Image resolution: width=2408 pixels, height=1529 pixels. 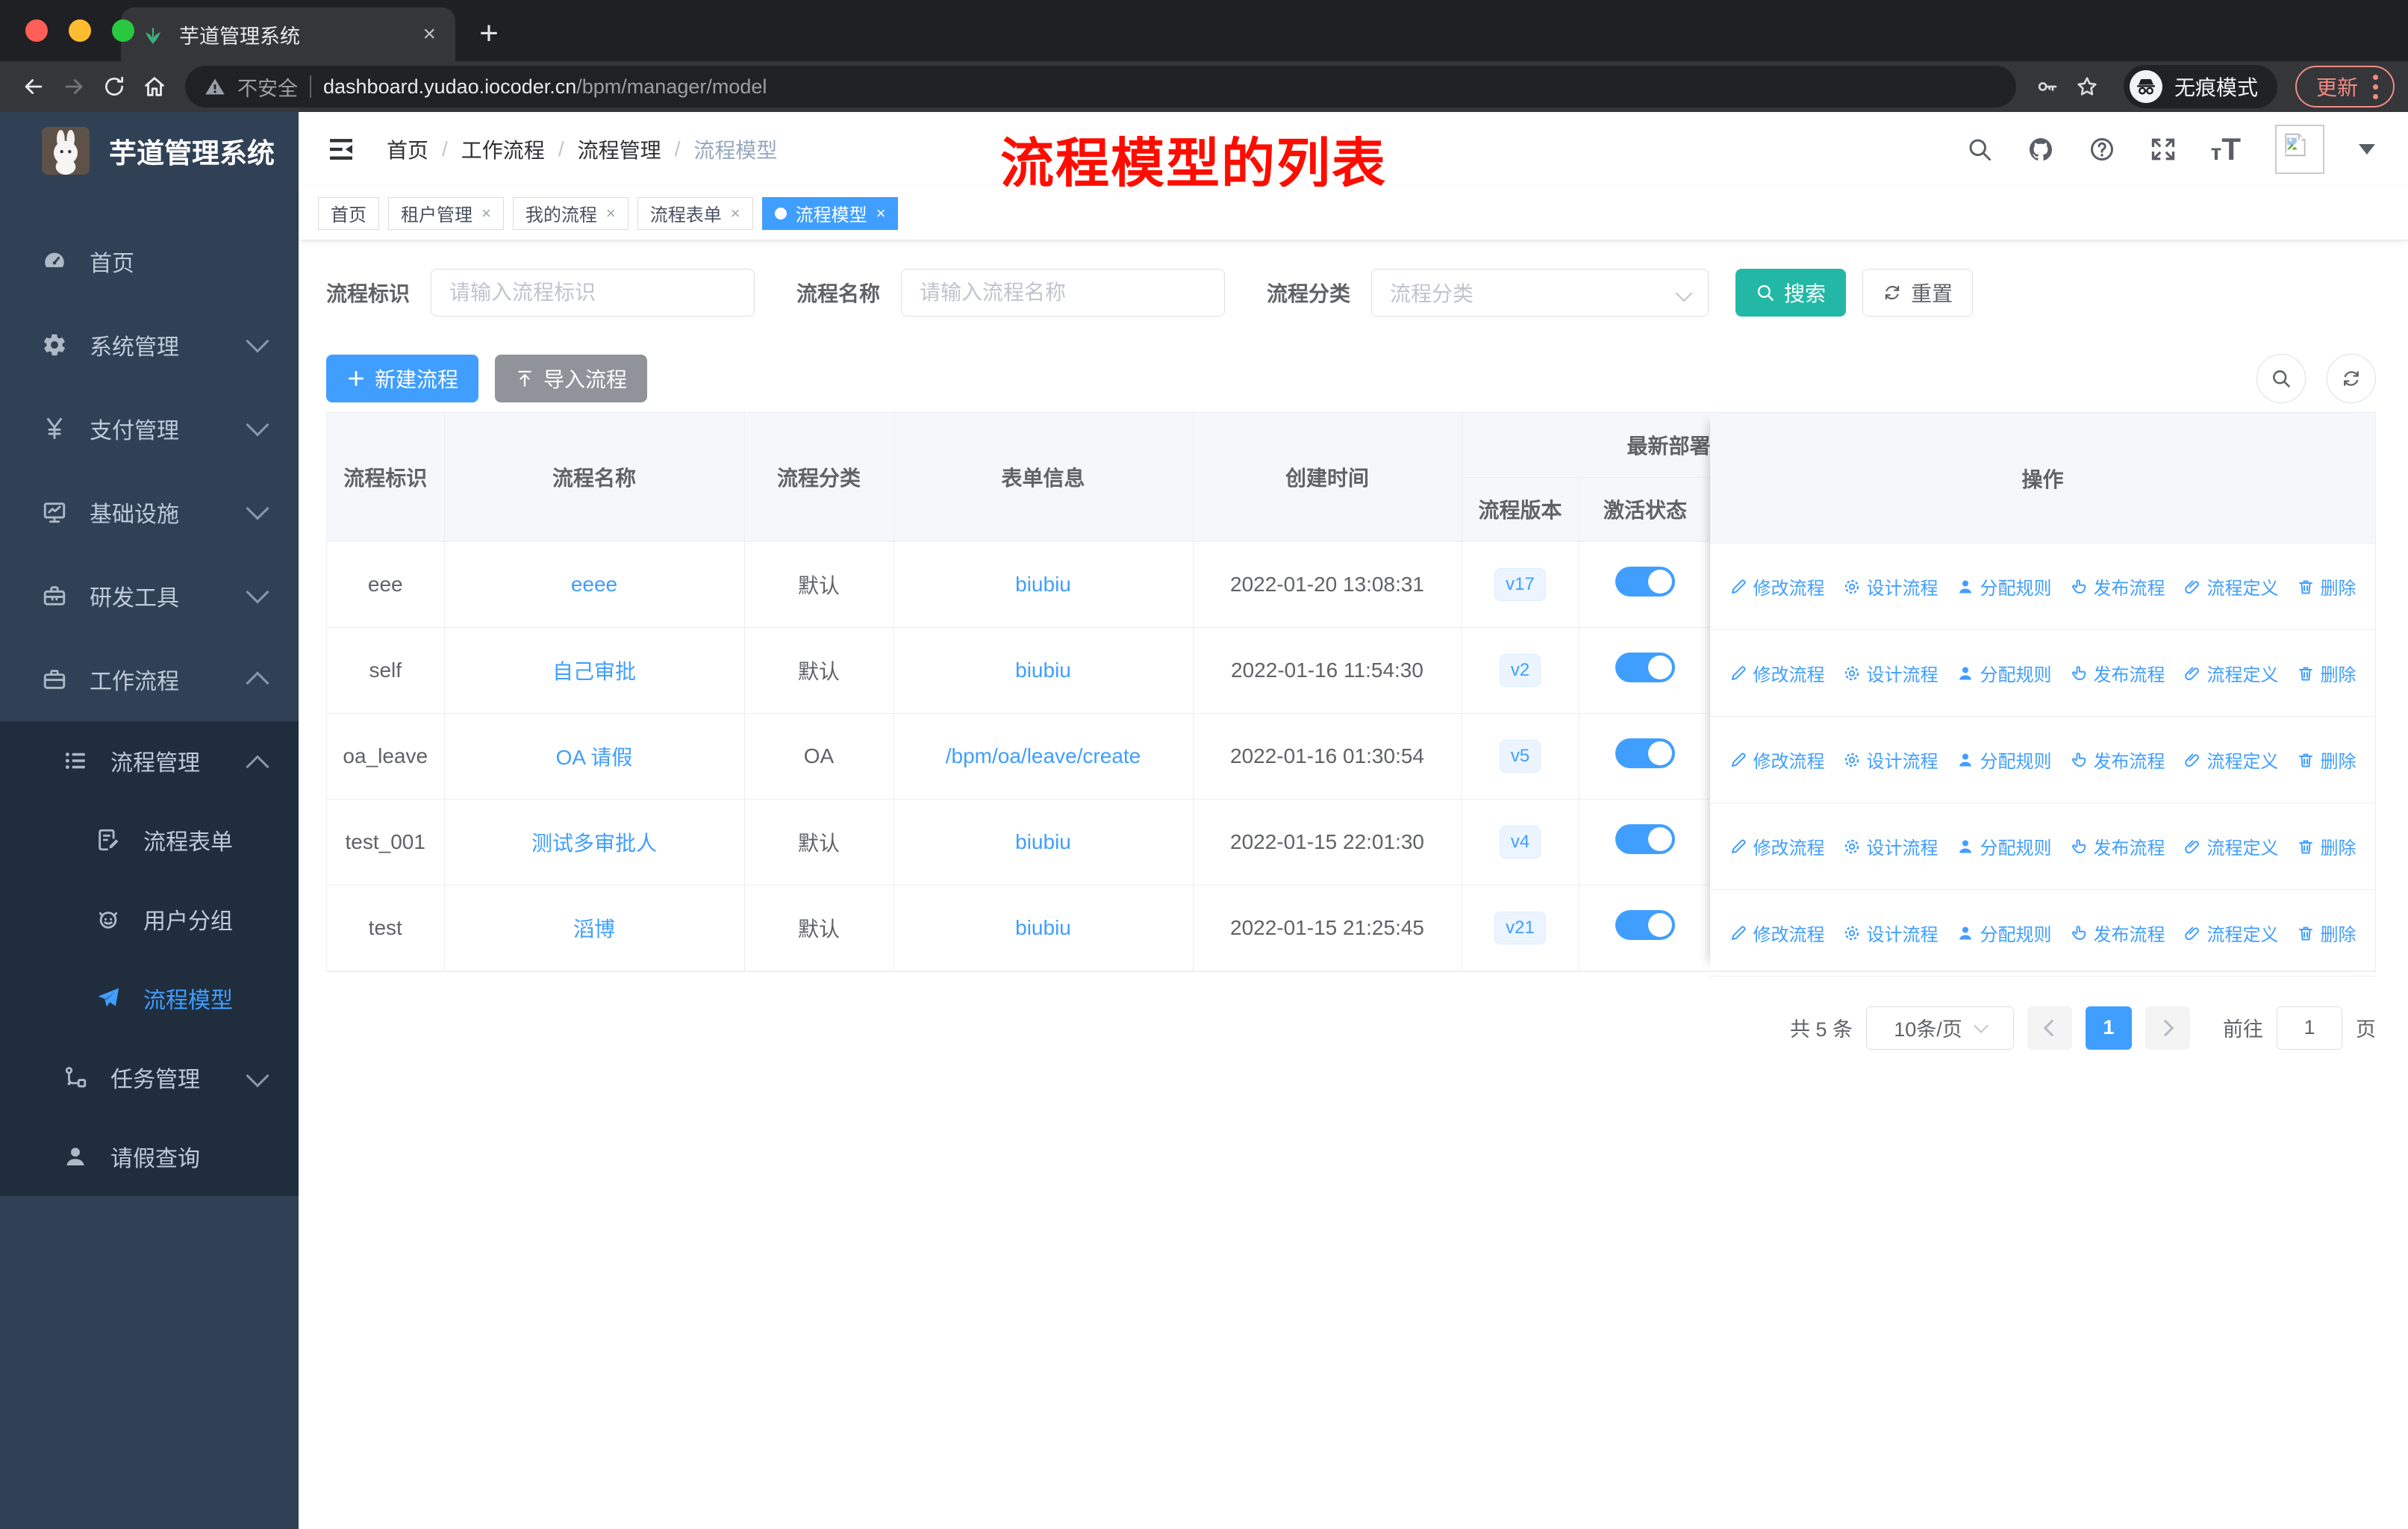 What do you see at coordinates (2375, 86) in the screenshot?
I see `browser-menu-icon` at bounding box center [2375, 86].